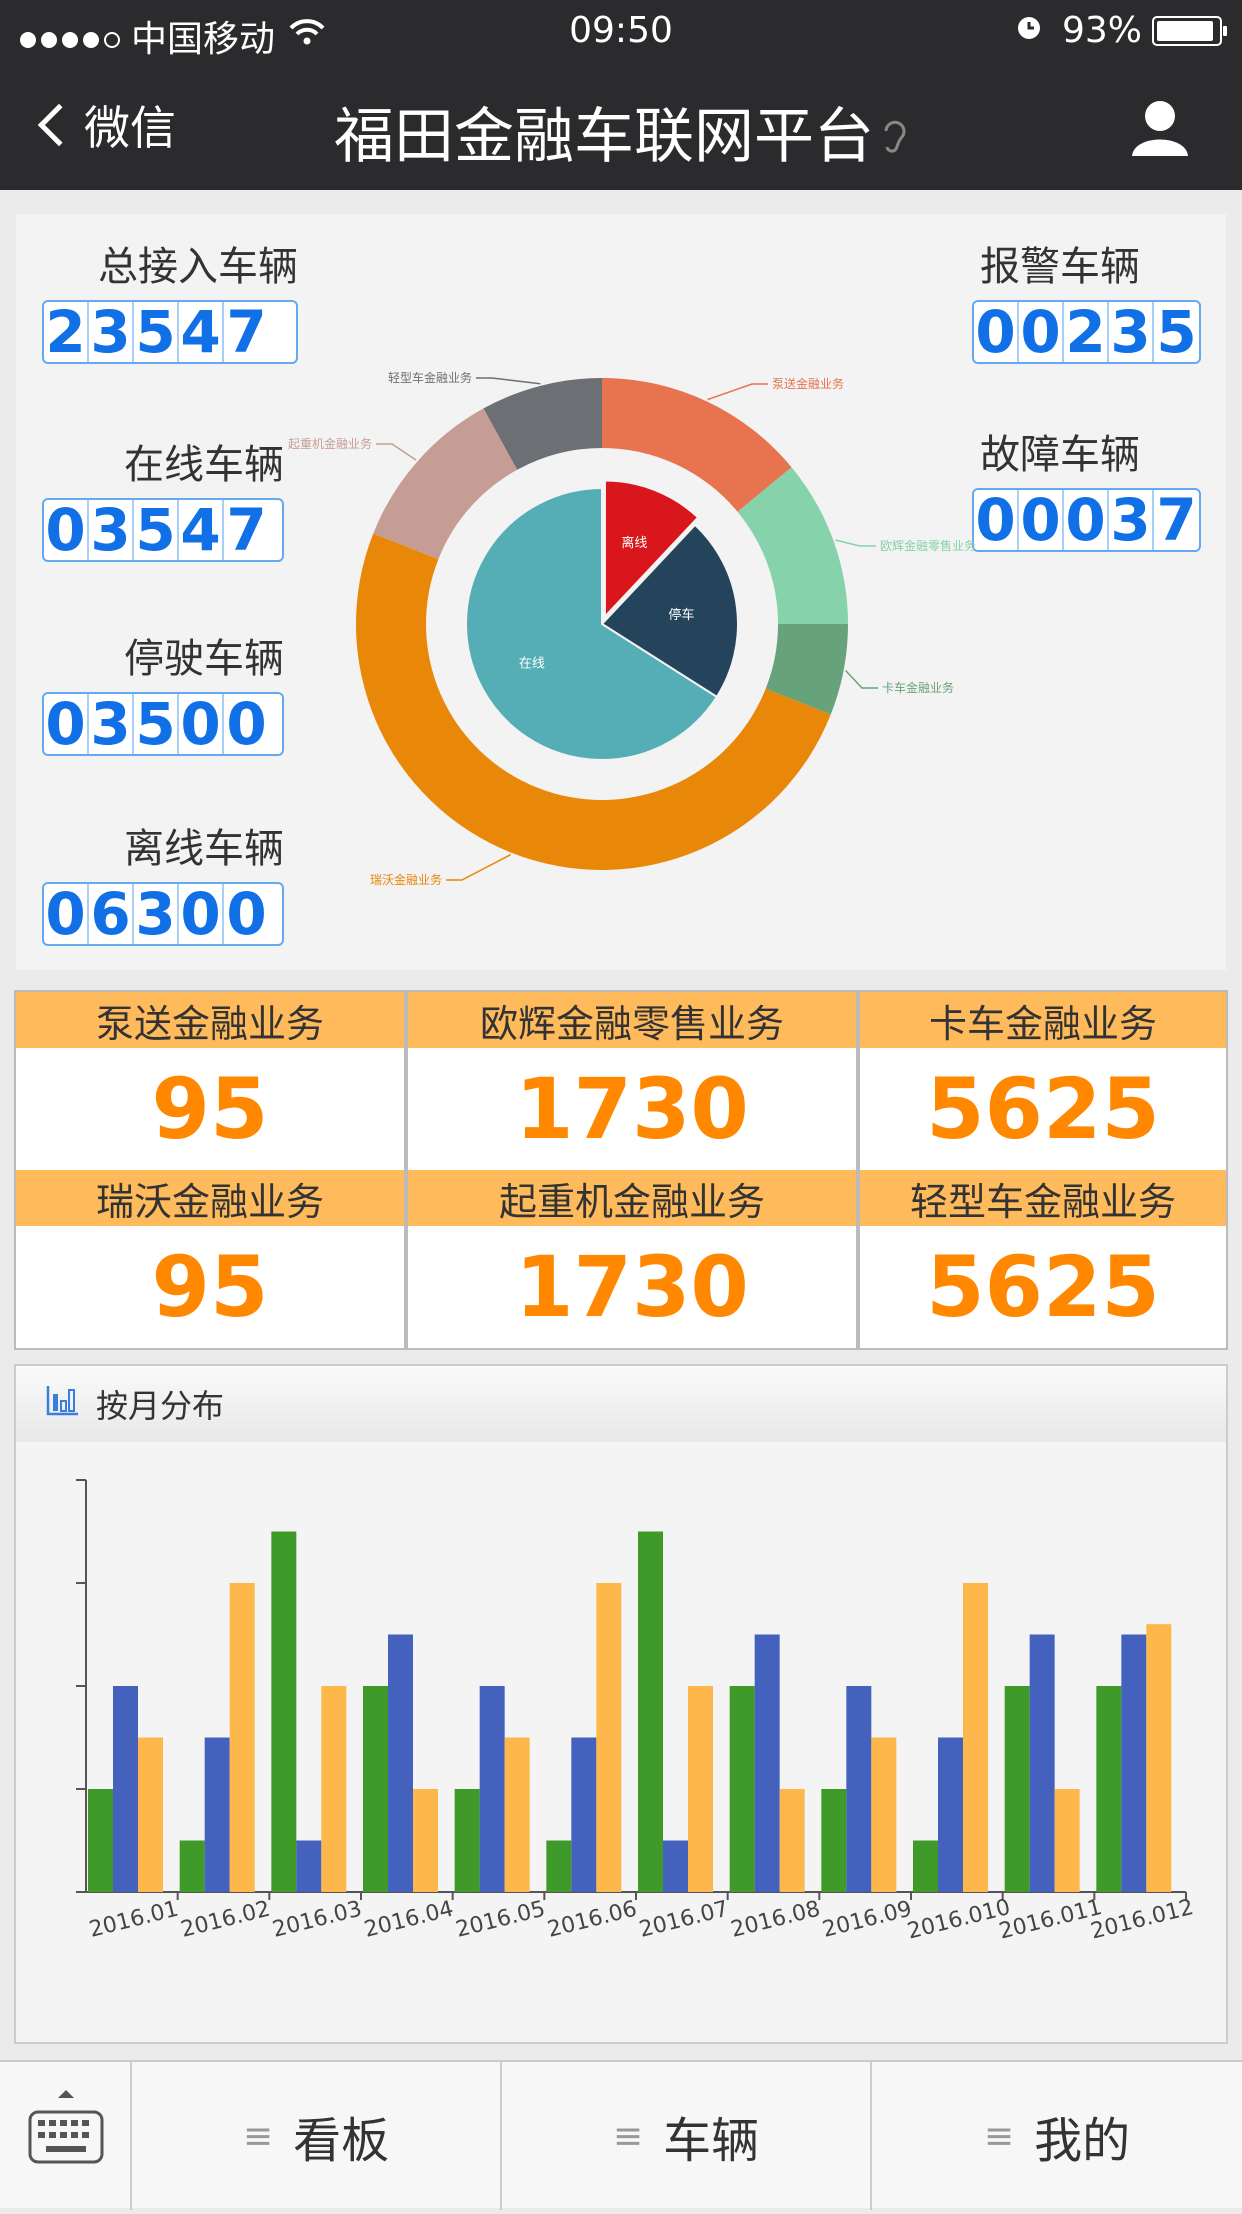  I want to click on x-tick-label: 2016.09, so click(867, 1920).